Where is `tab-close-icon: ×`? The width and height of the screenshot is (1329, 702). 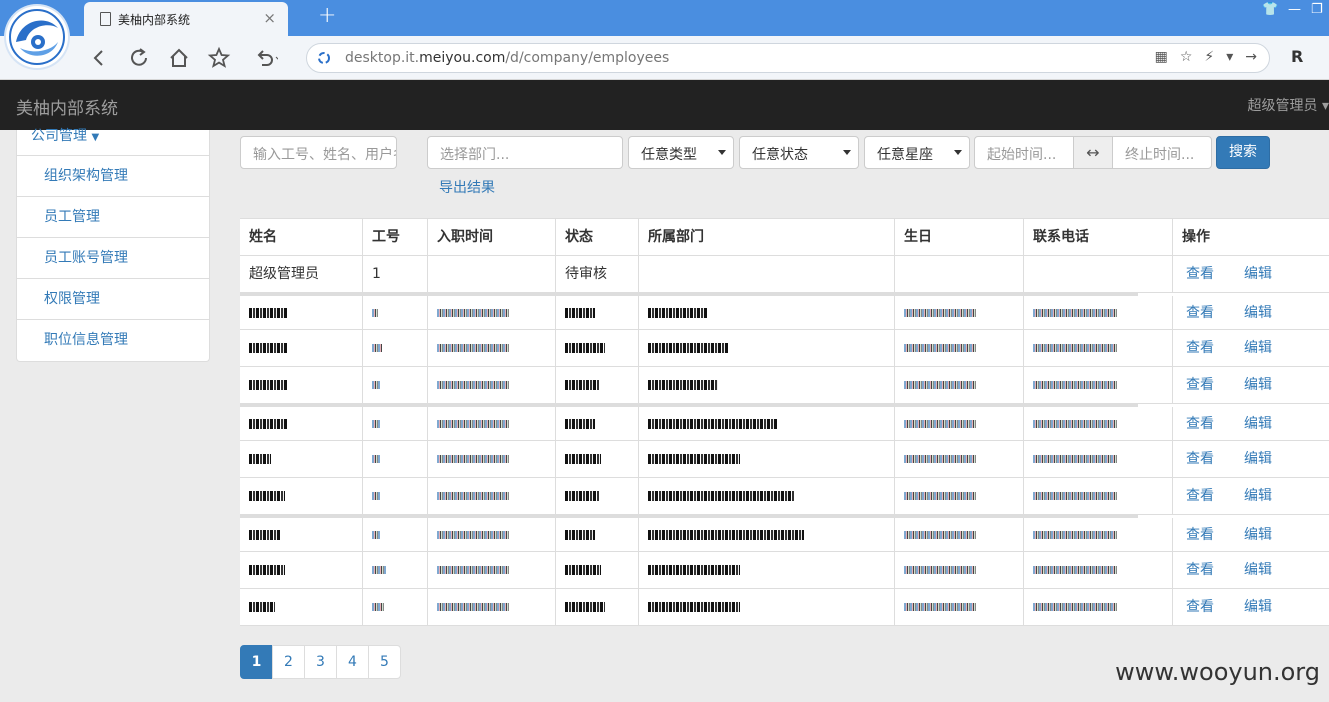 tab-close-icon: × is located at coordinates (269, 18).